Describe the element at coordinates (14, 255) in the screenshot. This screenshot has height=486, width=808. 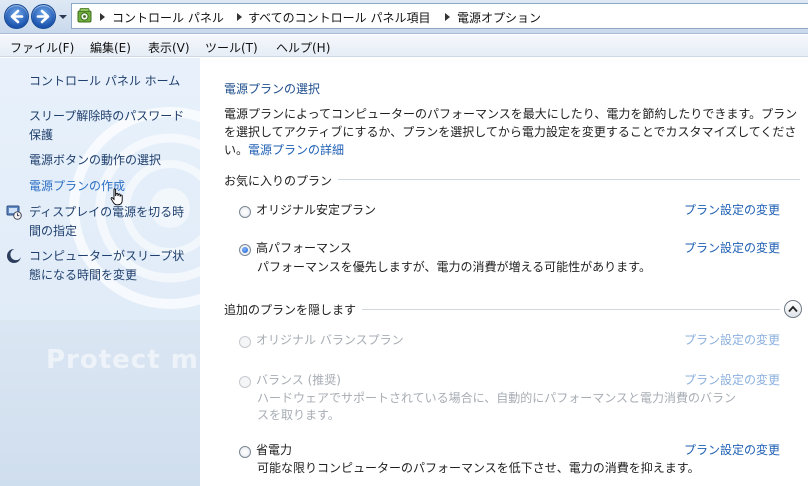
I see `sleep-moon-icon` at that location.